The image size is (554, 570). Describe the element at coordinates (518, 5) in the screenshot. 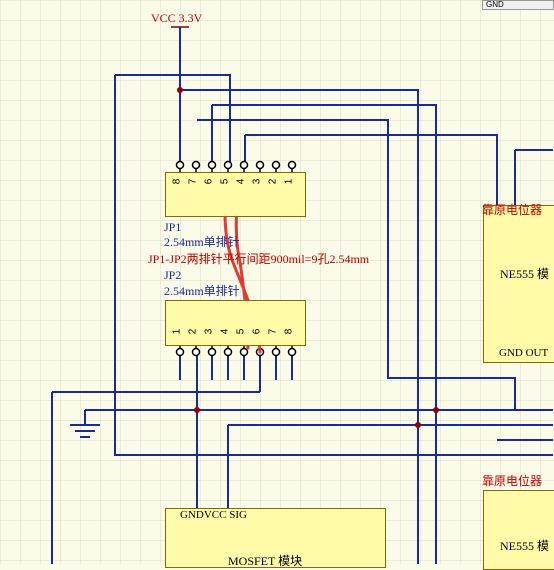

I see `corner-gnd-tag: GND` at that location.